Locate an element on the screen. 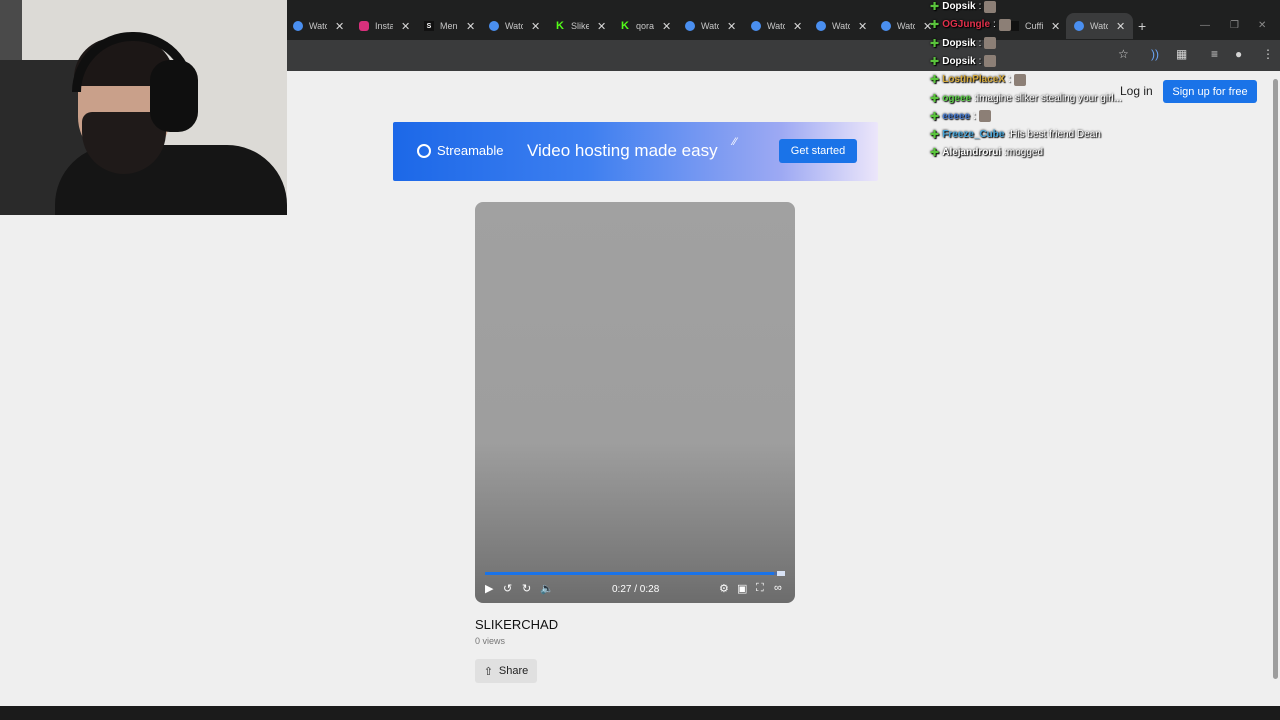 This screenshot has width=1280, height=720. progress-fill is located at coordinates (630, 573).